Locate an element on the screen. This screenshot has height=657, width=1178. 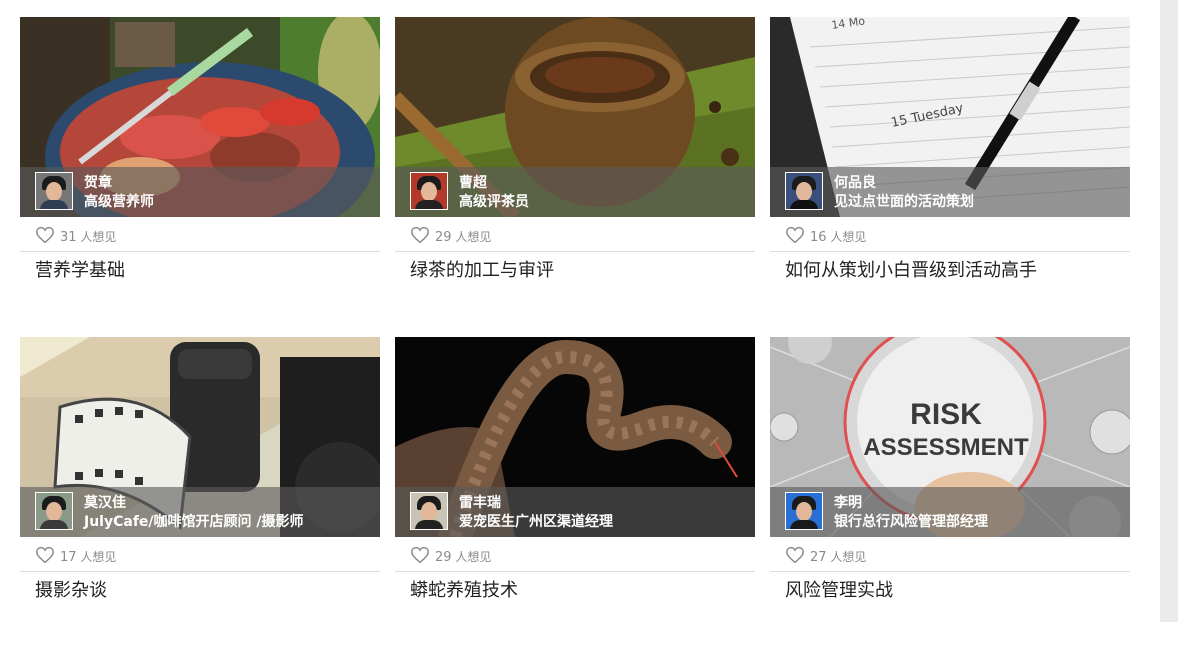
want-count: 27 人想见 is located at coordinates (838, 556).